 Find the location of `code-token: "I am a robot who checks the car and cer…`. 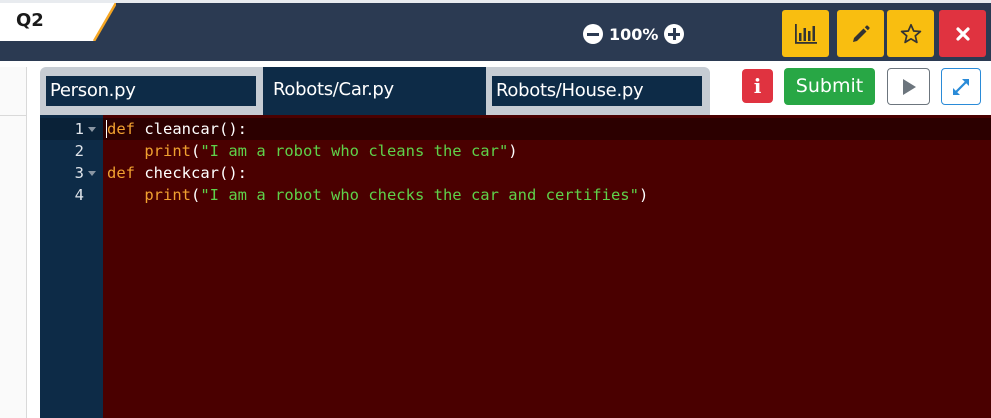

code-token: "I am a robot who checks the car and cer… is located at coordinates (419, 195).